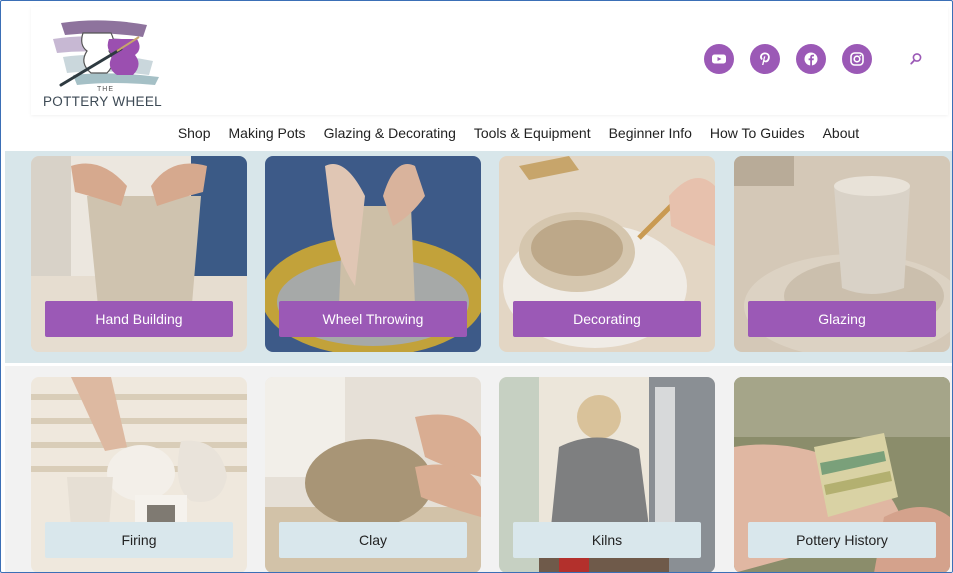  I want to click on search-icon, so click(916, 59).